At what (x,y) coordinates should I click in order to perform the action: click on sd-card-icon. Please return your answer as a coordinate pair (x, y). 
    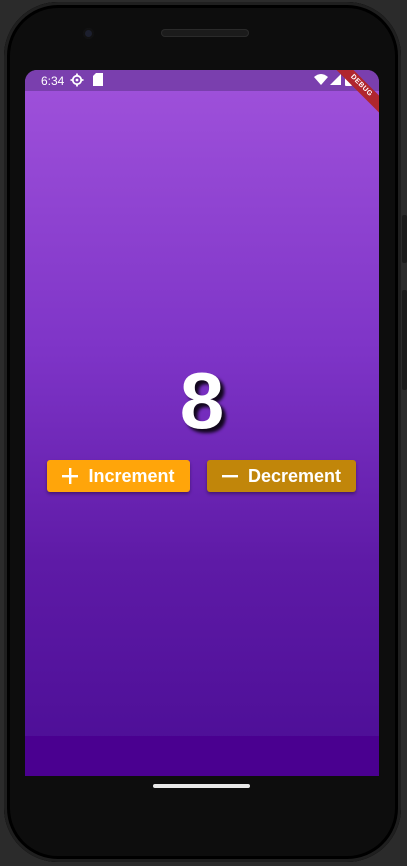
    Looking at the image, I should click on (98, 81).